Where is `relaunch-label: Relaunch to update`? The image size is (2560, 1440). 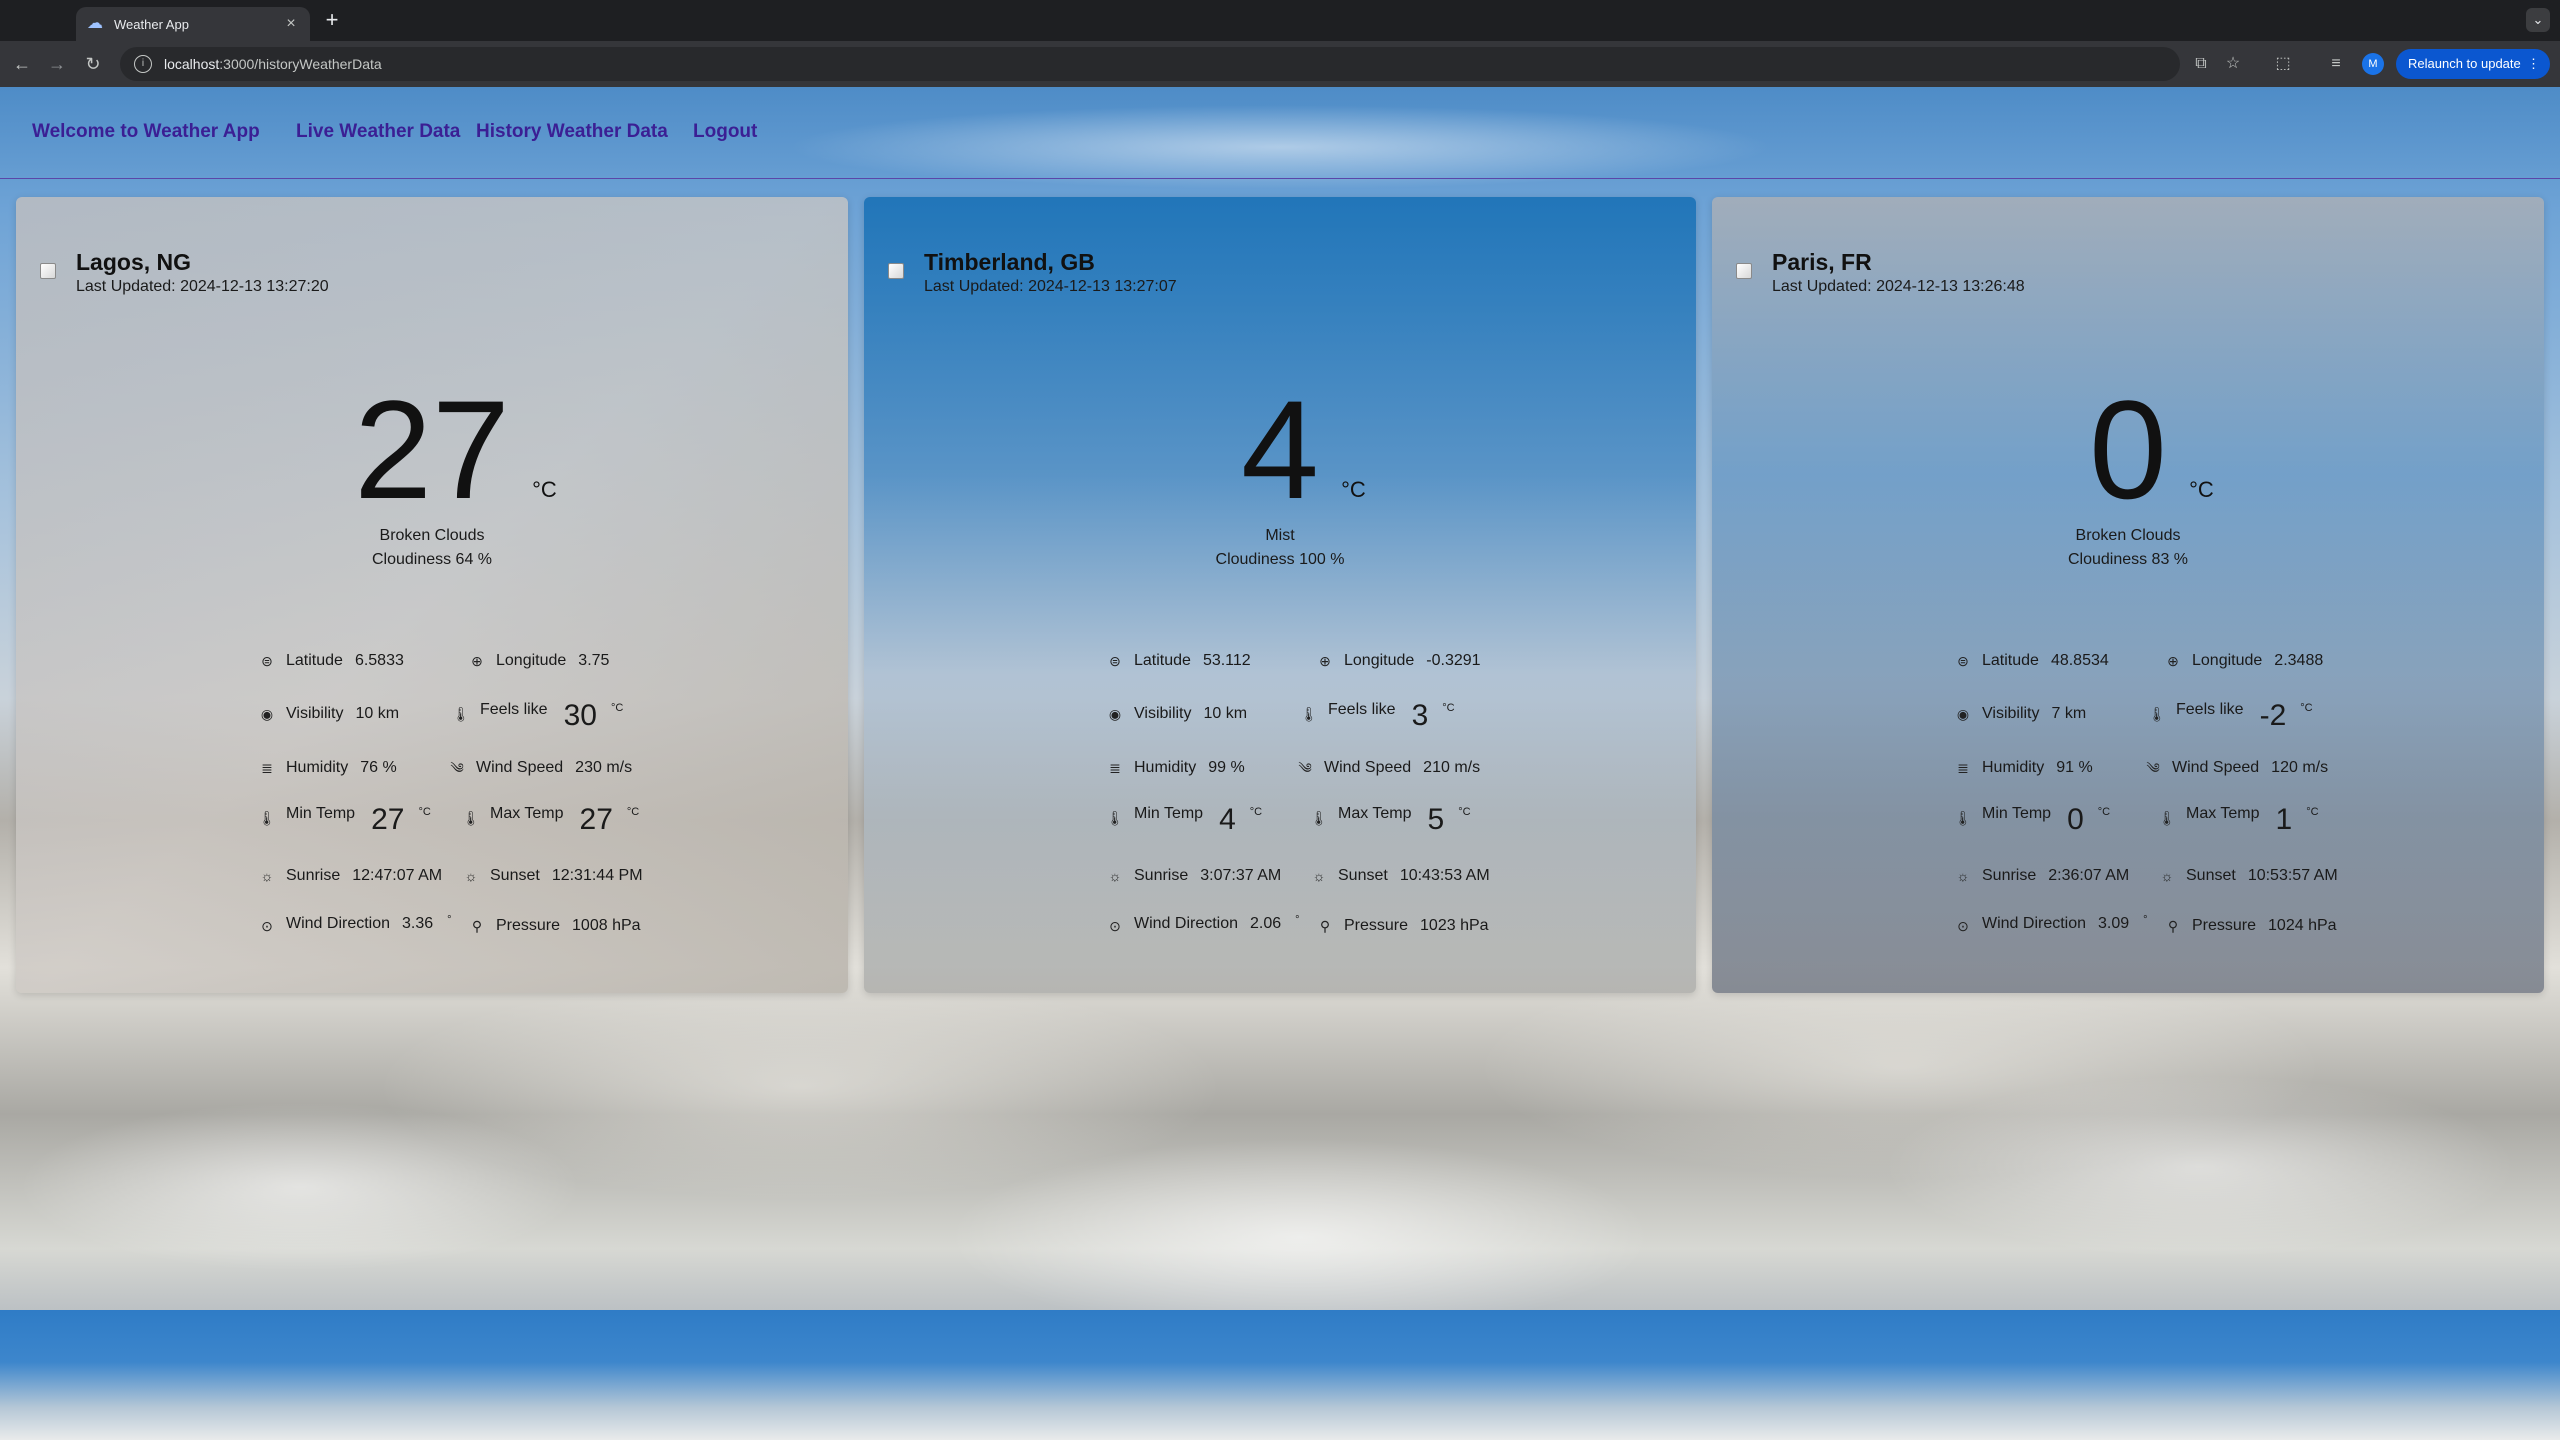 relaunch-label: Relaunch to update is located at coordinates (2464, 63).